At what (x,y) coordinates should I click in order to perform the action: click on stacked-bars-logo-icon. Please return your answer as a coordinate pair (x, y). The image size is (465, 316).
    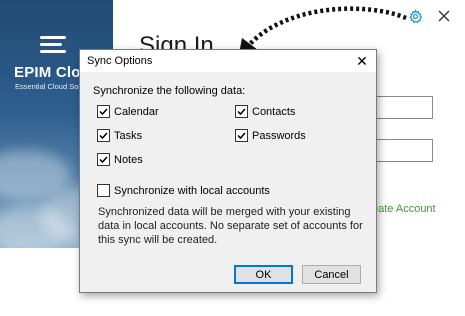
    Looking at the image, I should click on (53, 48).